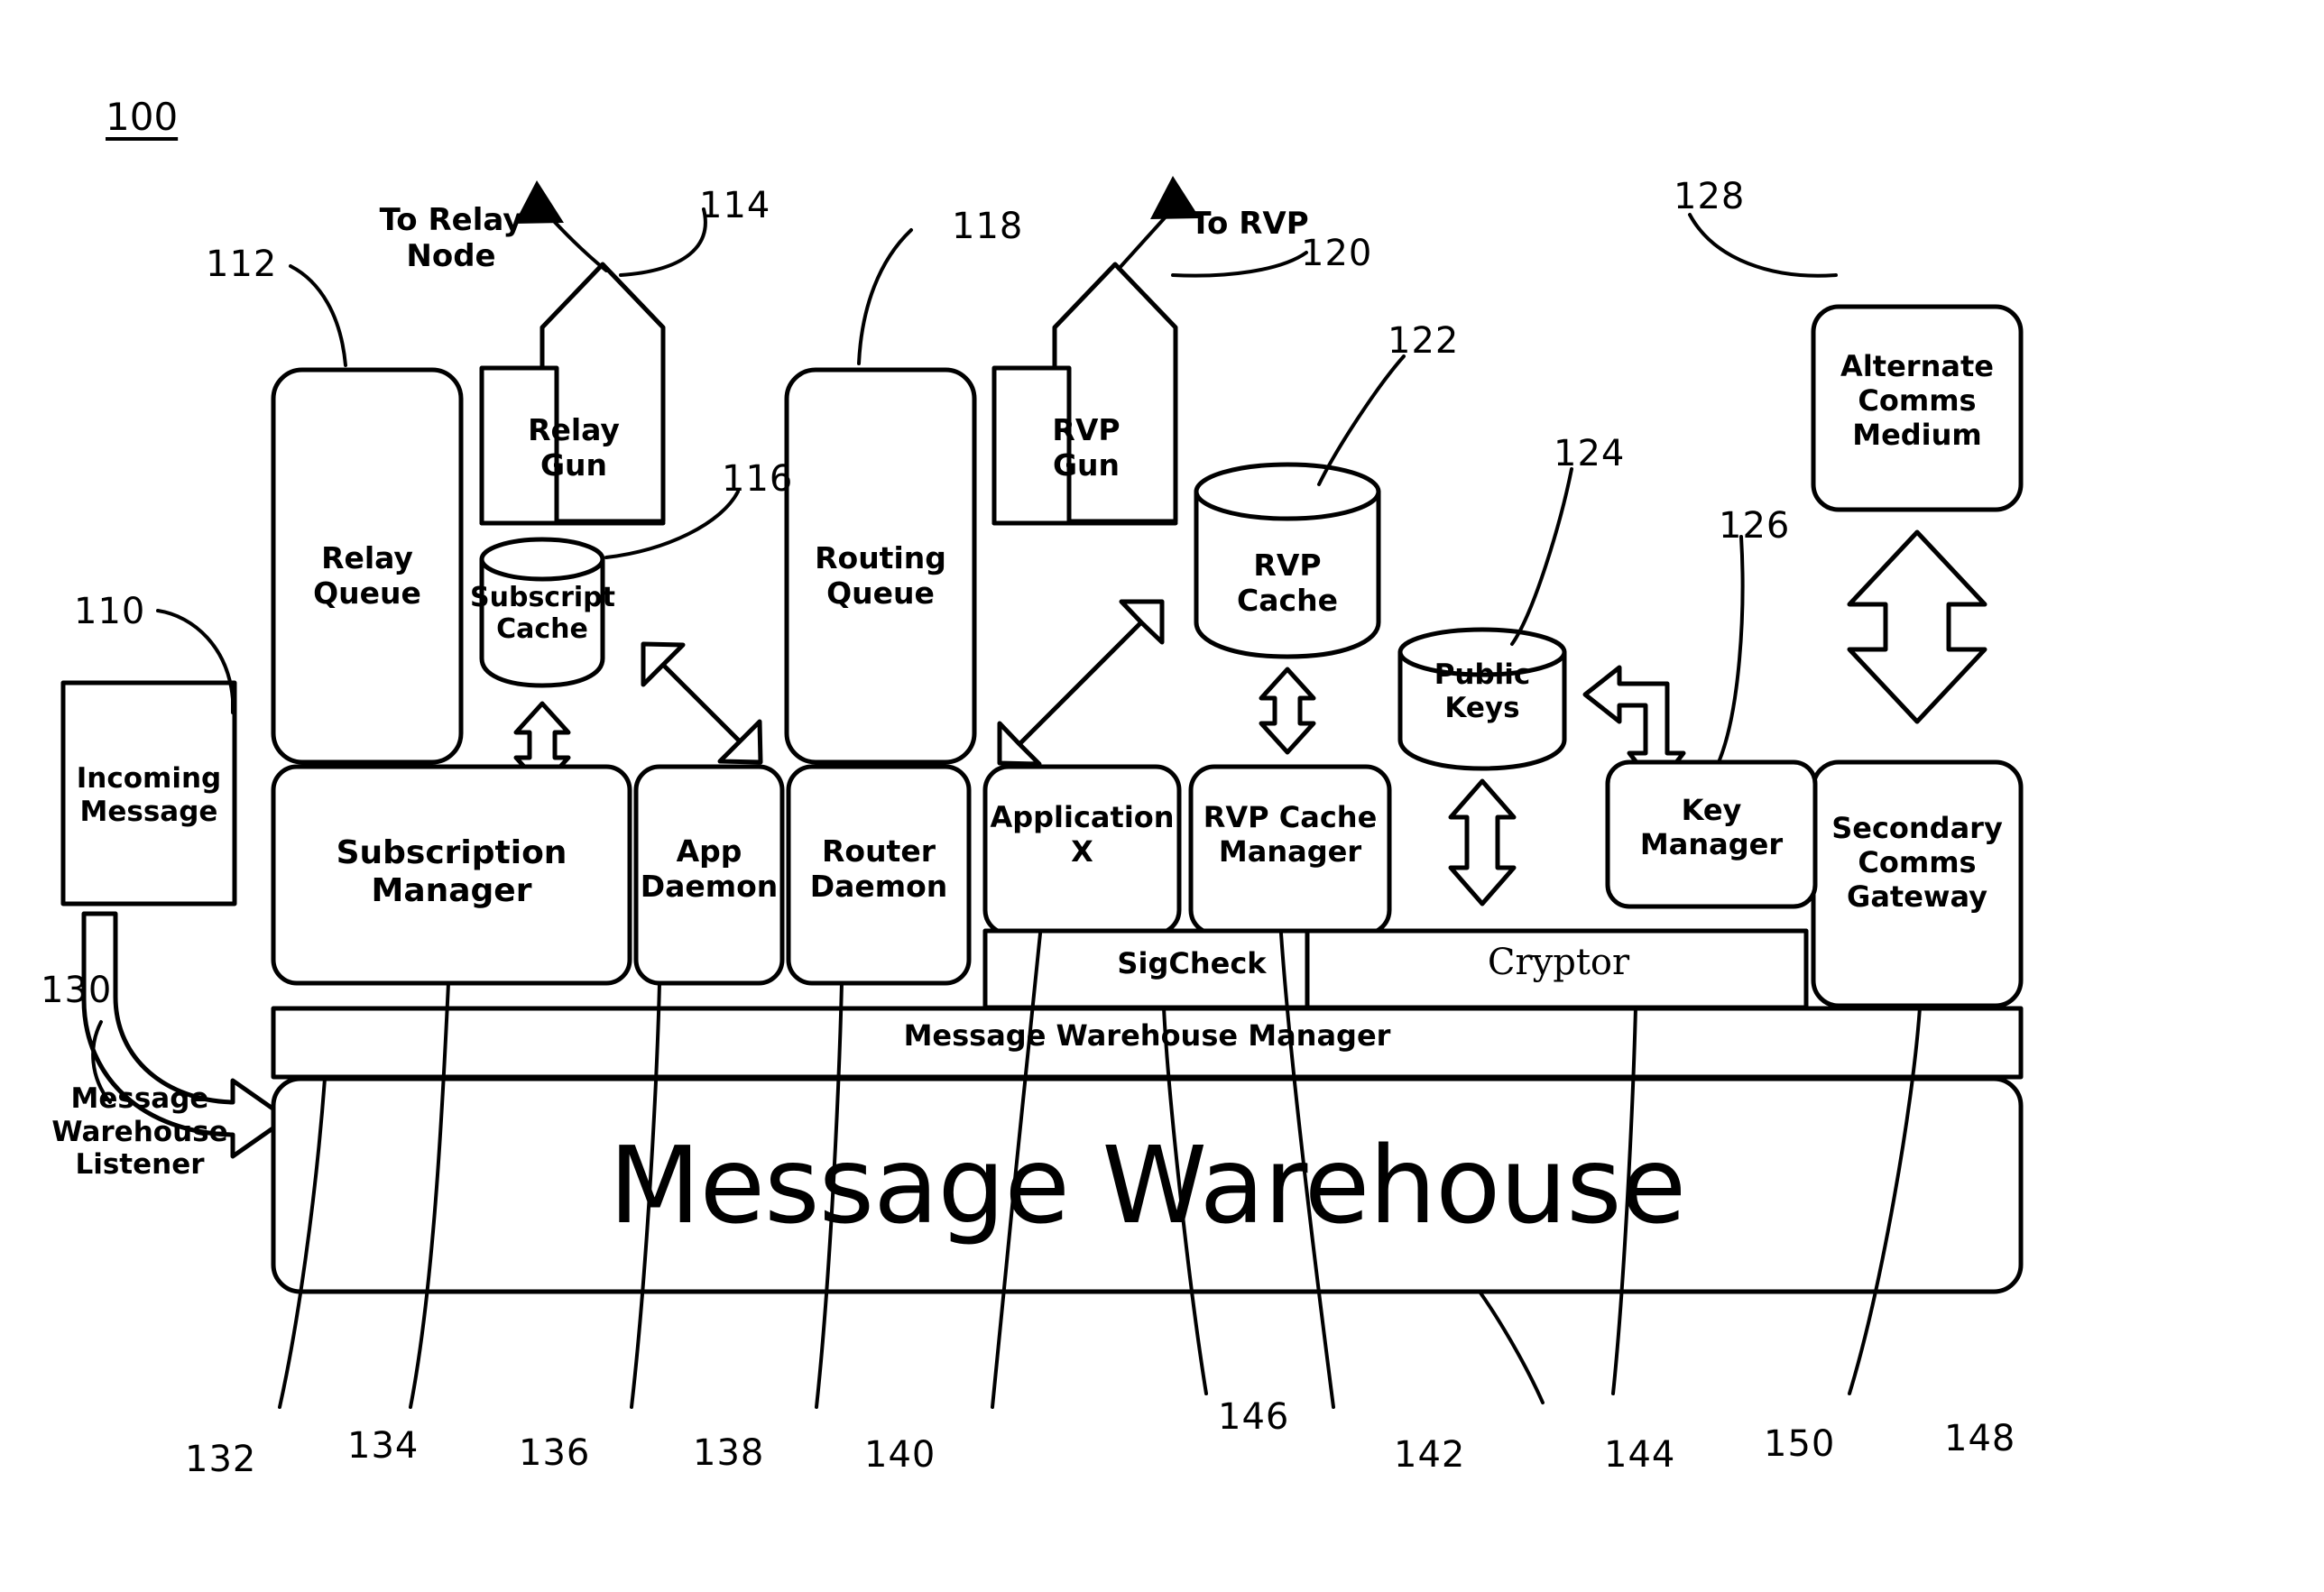  I want to click on app-daemon-line2: Daemon, so click(709, 886).